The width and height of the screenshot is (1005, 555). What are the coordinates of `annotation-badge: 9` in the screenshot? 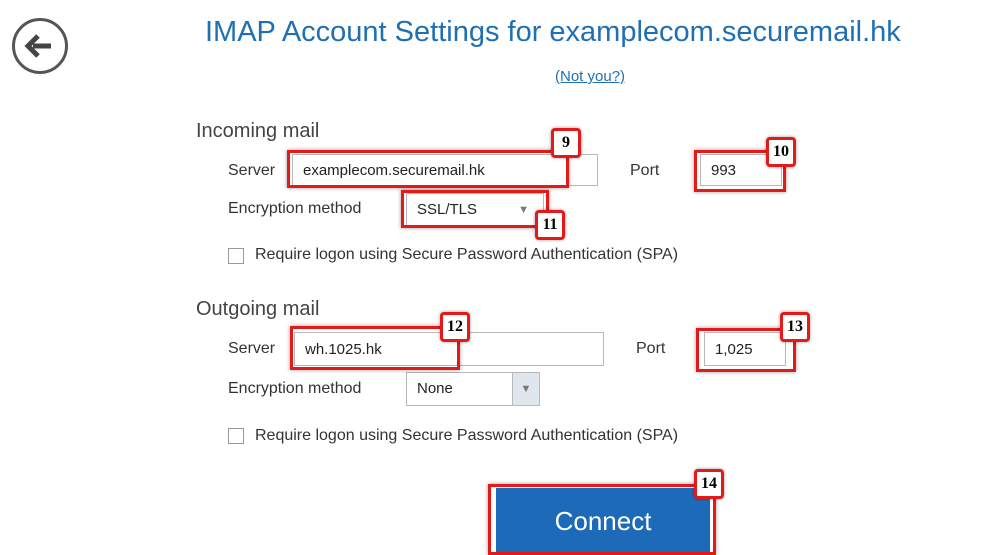 It's located at (566, 143).